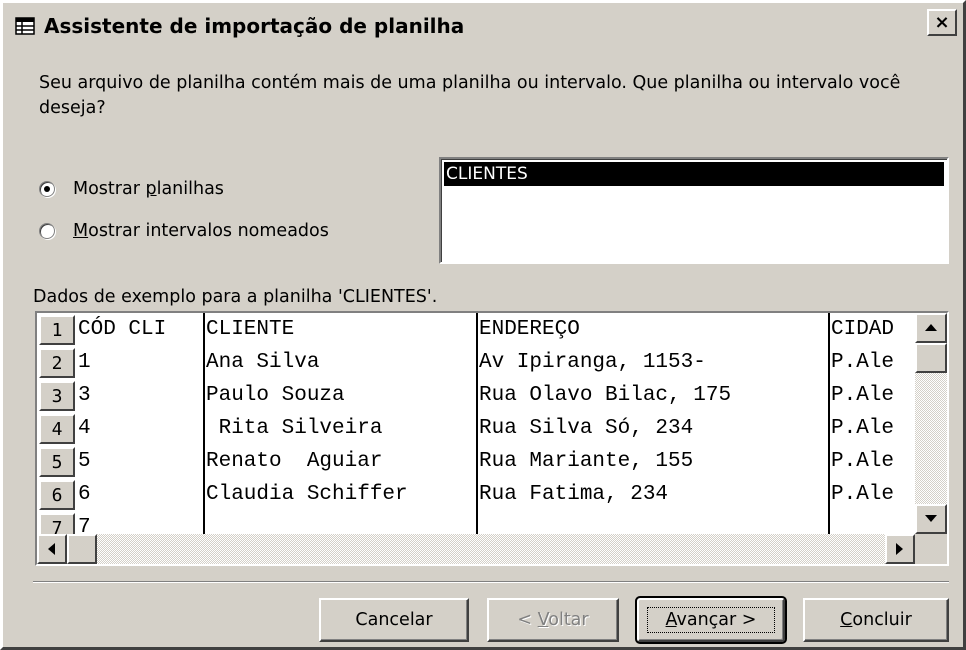  What do you see at coordinates (275, 395) in the screenshot?
I see `table-cell: Paulo Souza` at bounding box center [275, 395].